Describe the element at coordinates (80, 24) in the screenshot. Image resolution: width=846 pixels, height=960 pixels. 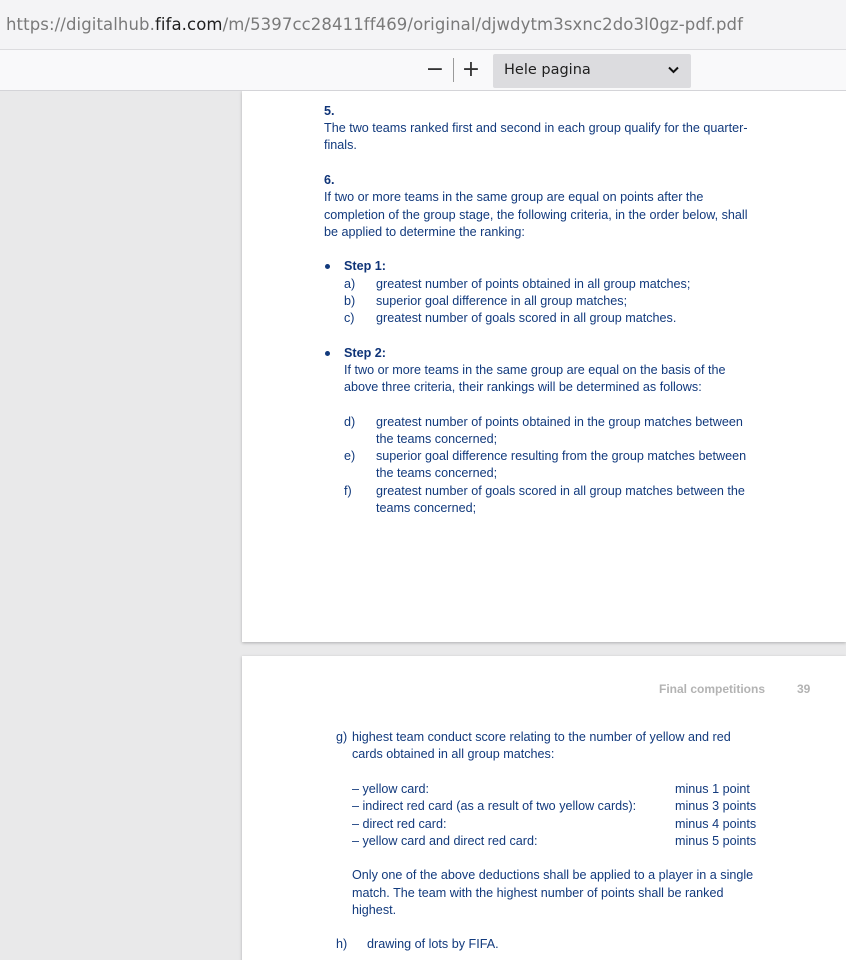
I see `url-prefix: https://digitalhub.` at that location.